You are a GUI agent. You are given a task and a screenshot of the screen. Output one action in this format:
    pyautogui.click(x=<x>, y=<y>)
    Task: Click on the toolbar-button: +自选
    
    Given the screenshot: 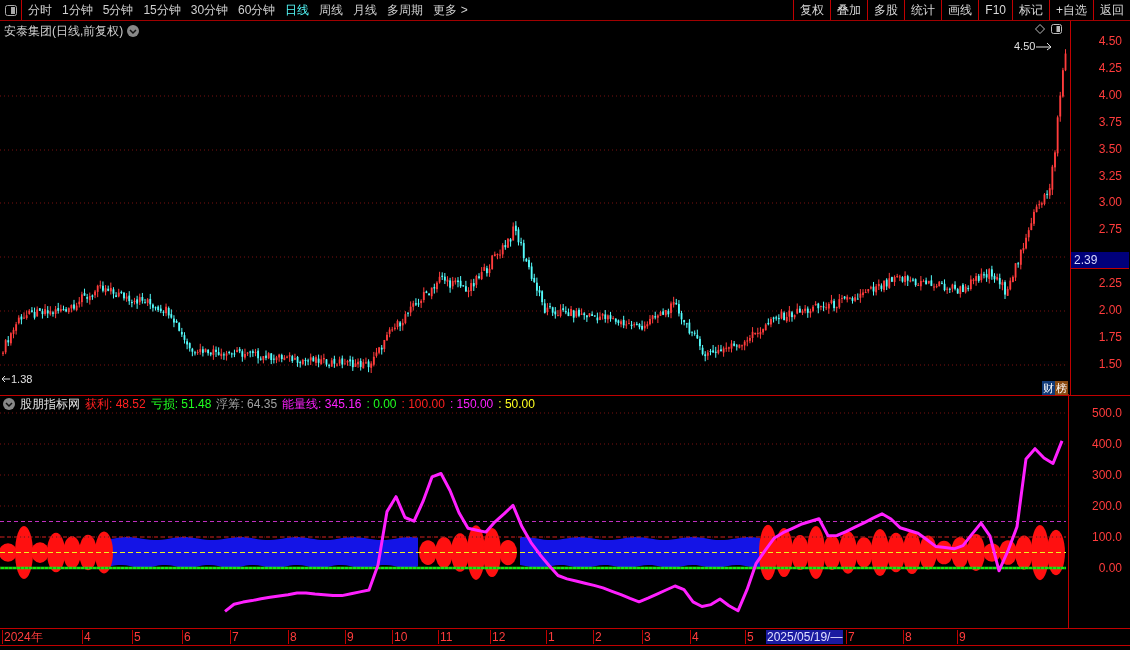 What is the action you would take?
    pyautogui.click(x=1071, y=10)
    